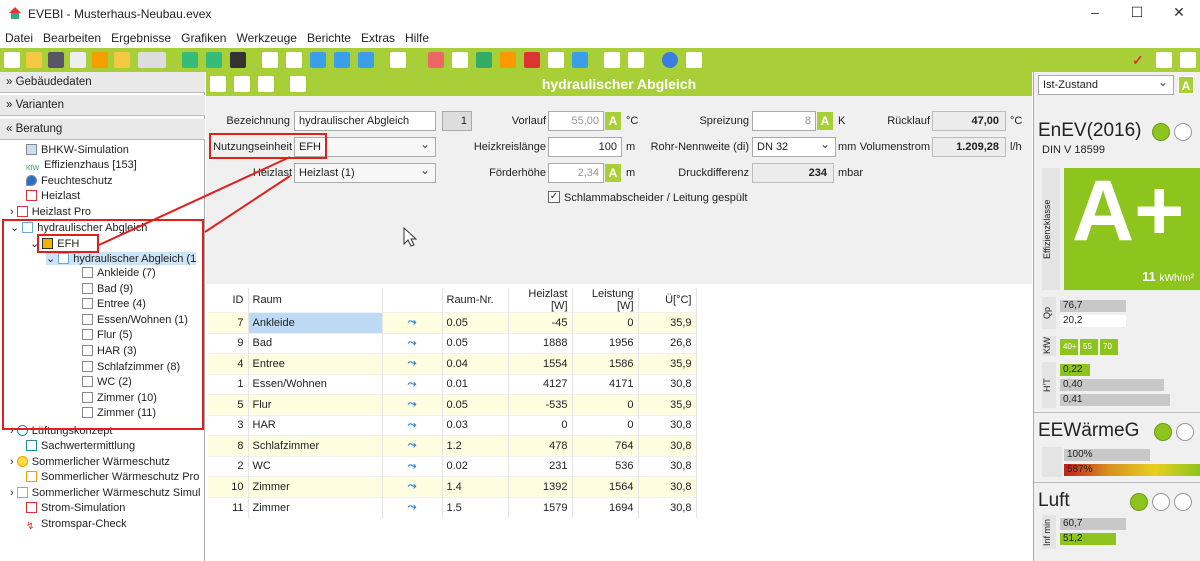 This screenshot has height=561, width=1200. I want to click on print-icon, so click(612, 60).